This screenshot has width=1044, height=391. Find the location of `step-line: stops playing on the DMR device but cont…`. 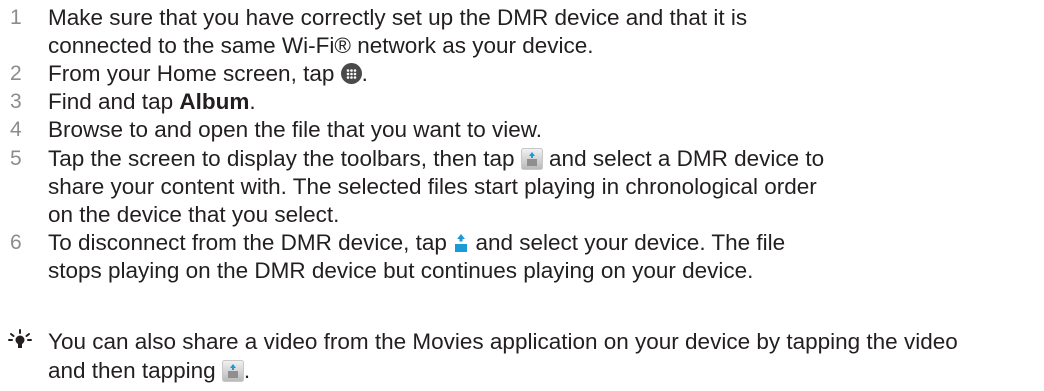

step-line: stops playing on the DMR device but cont… is located at coordinates (401, 270).